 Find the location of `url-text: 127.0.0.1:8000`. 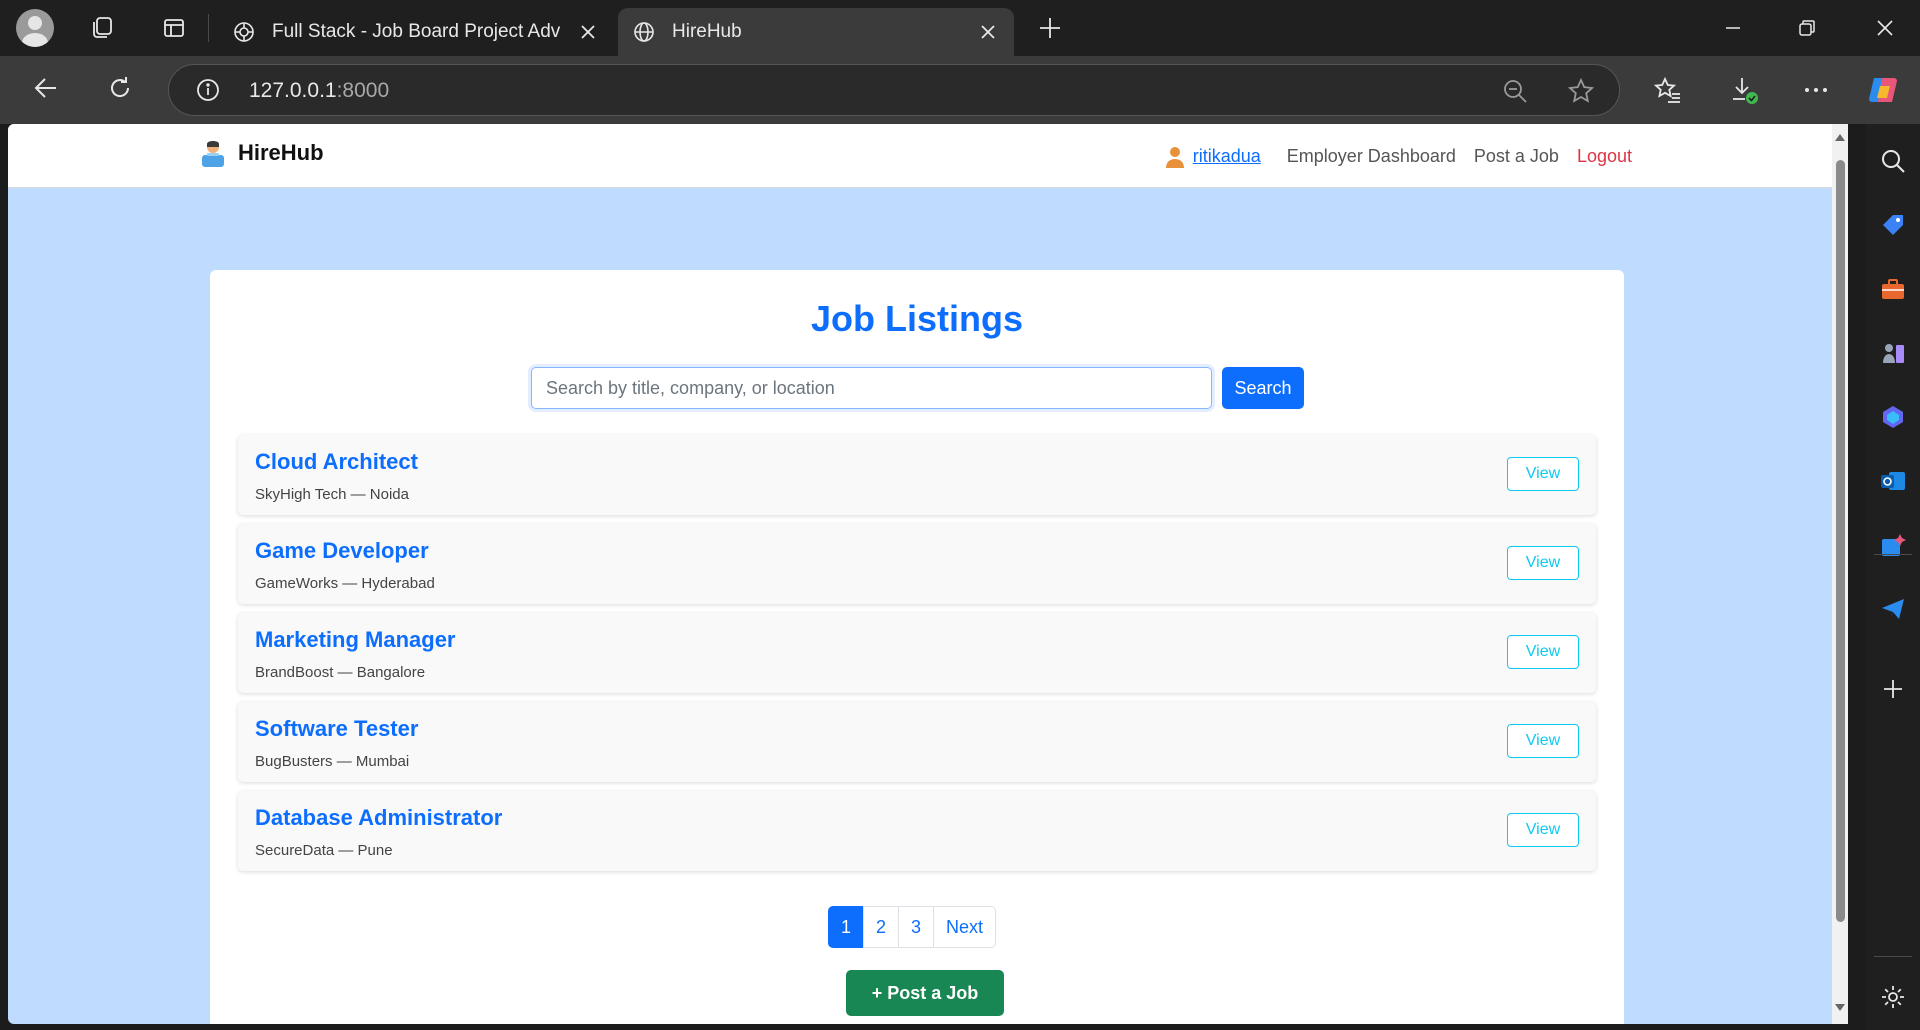

url-text: 127.0.0.1:8000 is located at coordinates (319, 91).